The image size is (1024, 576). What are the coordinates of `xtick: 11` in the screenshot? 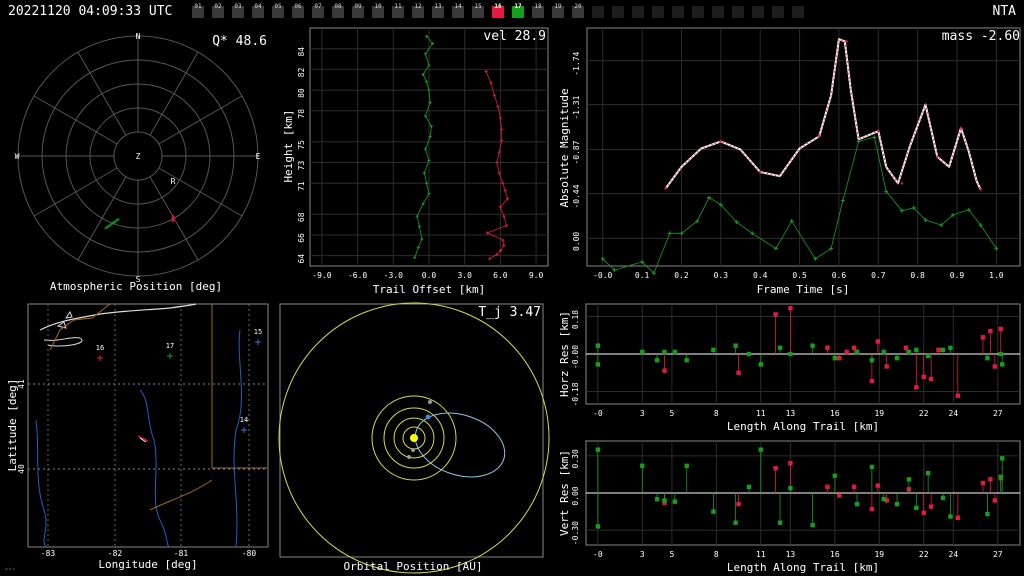 It's located at (761, 413).